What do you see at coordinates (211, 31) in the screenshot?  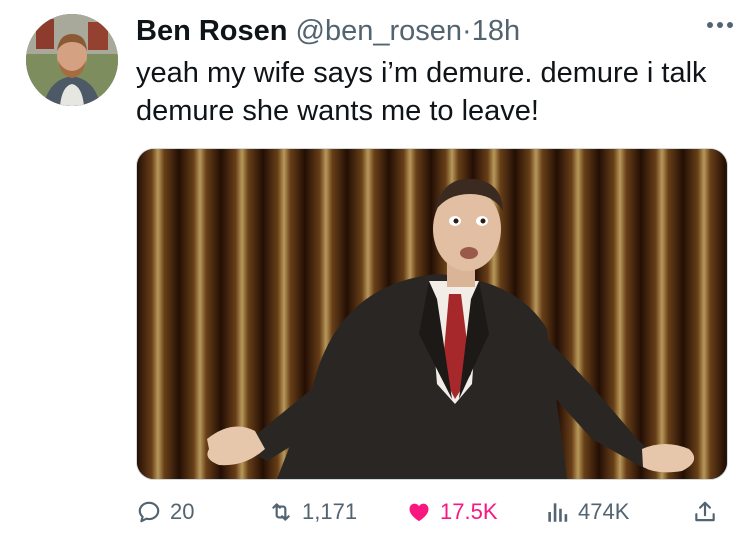 I see `author-name: Ben Rosen` at bounding box center [211, 31].